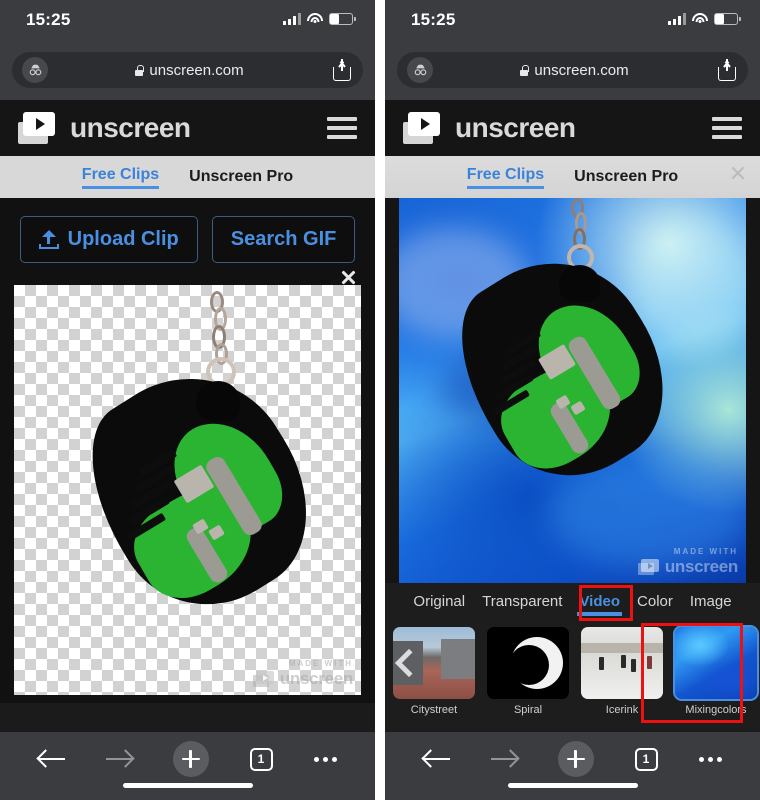  I want to click on bgtab-original: Original, so click(439, 603).